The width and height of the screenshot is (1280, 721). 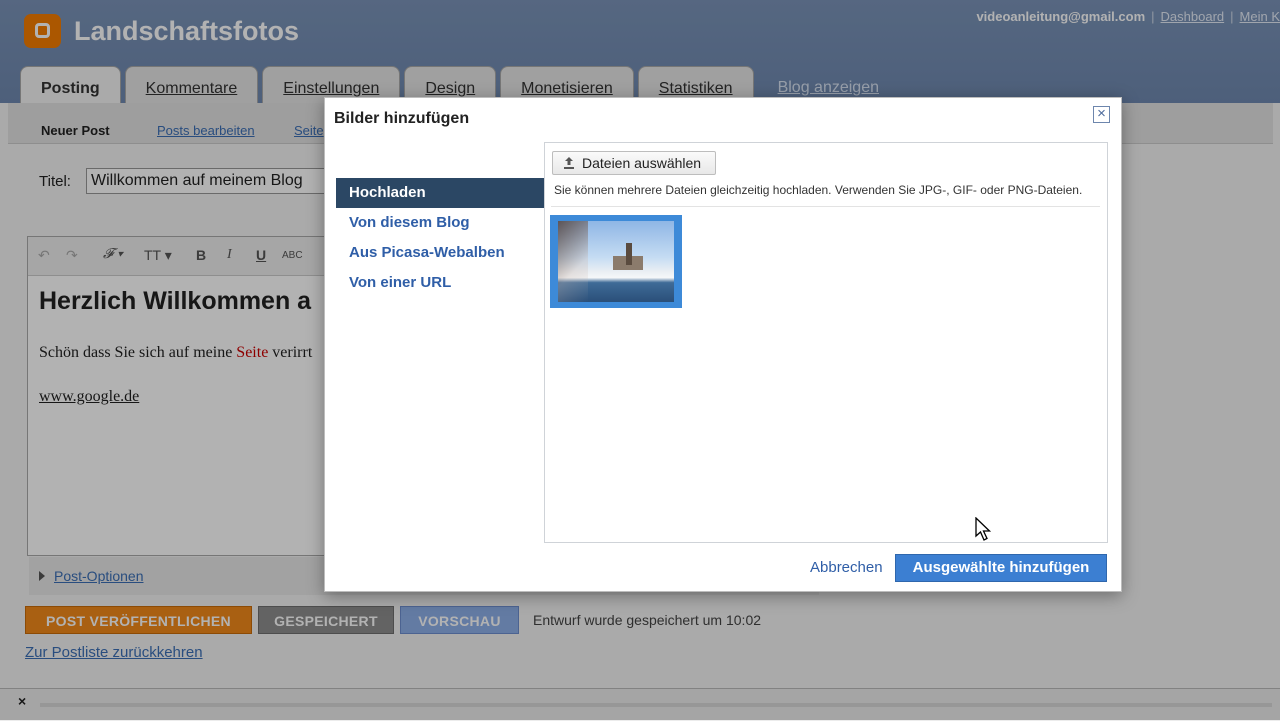 I want to click on choose-files-button: Dateien auswählen, so click(x=634, y=163).